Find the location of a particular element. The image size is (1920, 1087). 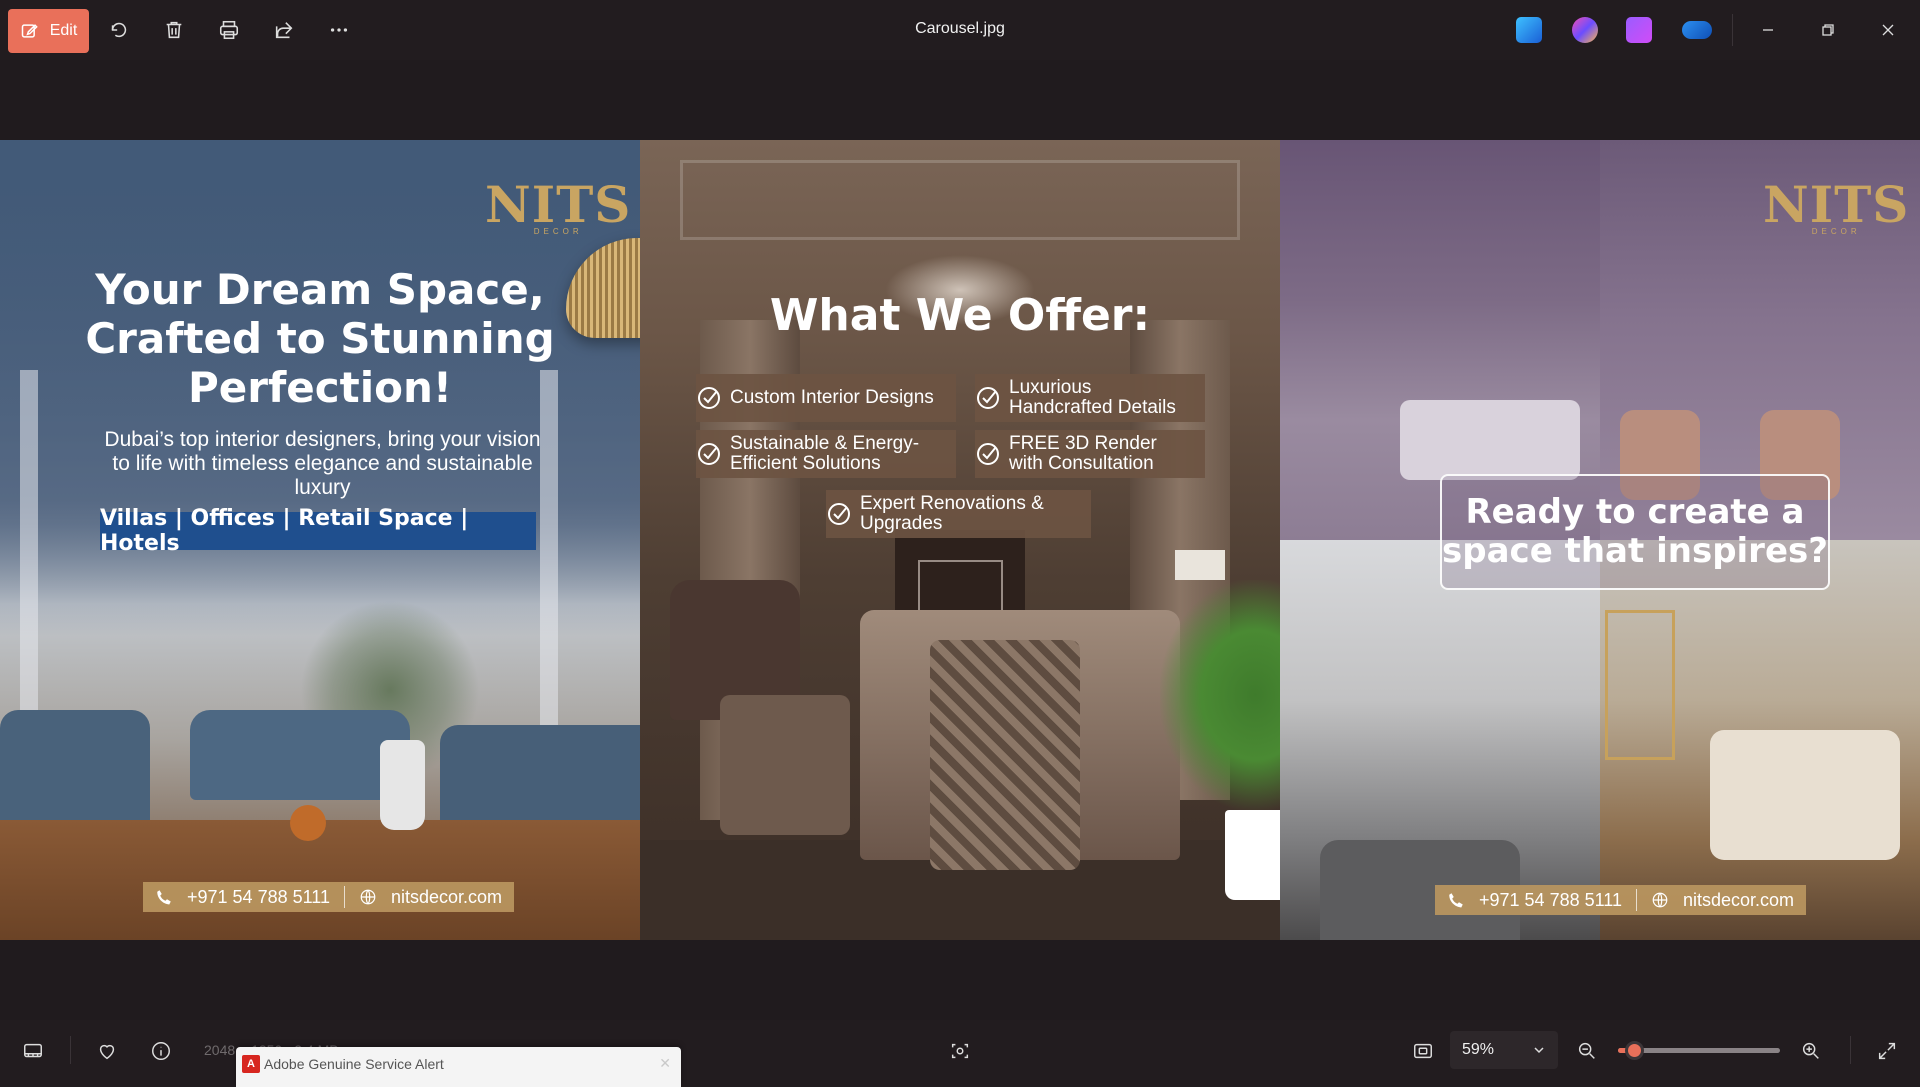

rotate-icon is located at coordinates (119, 30).